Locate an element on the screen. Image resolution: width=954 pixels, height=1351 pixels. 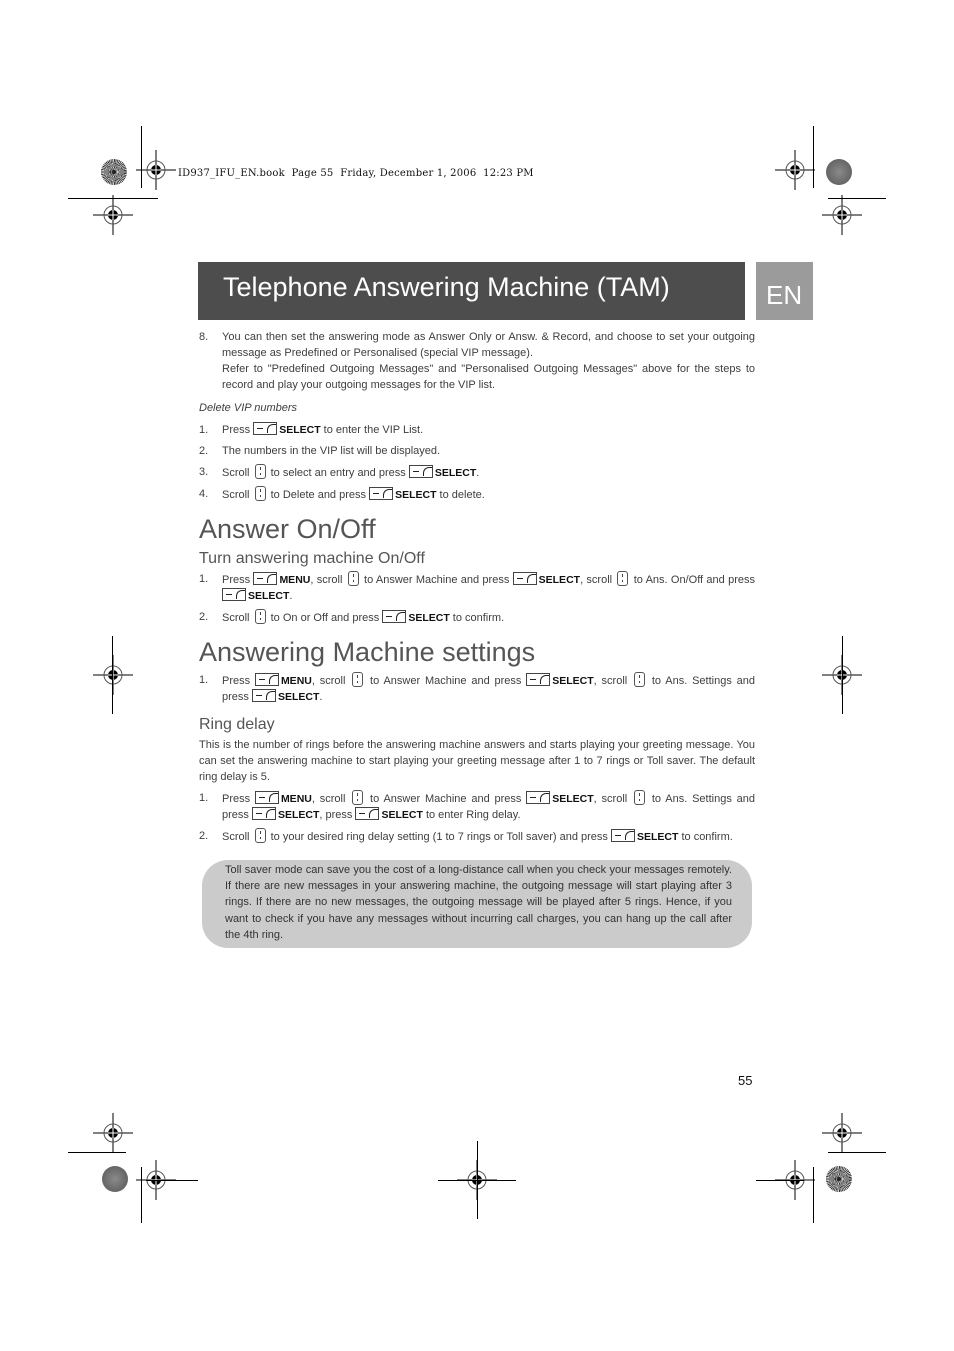
step-text: to select an entry and press is located at coordinates (338, 473).